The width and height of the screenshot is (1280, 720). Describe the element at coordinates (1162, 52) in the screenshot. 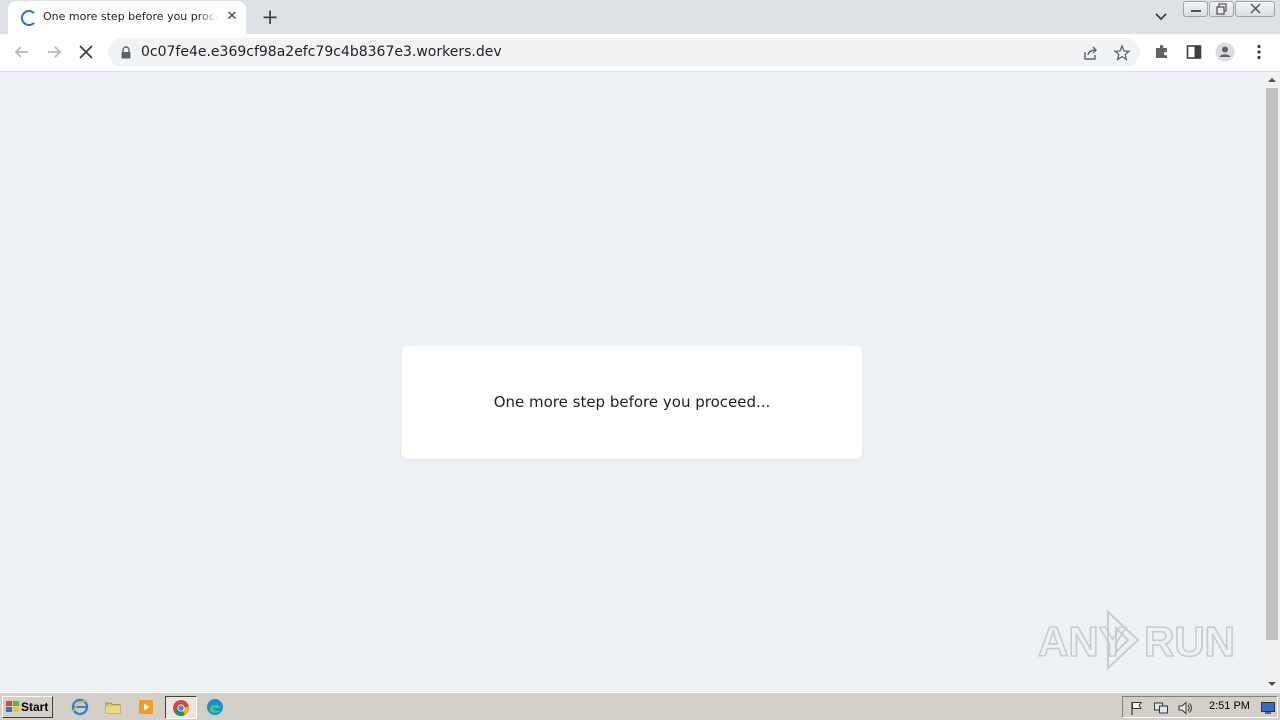

I see `puzzle-icon` at that location.